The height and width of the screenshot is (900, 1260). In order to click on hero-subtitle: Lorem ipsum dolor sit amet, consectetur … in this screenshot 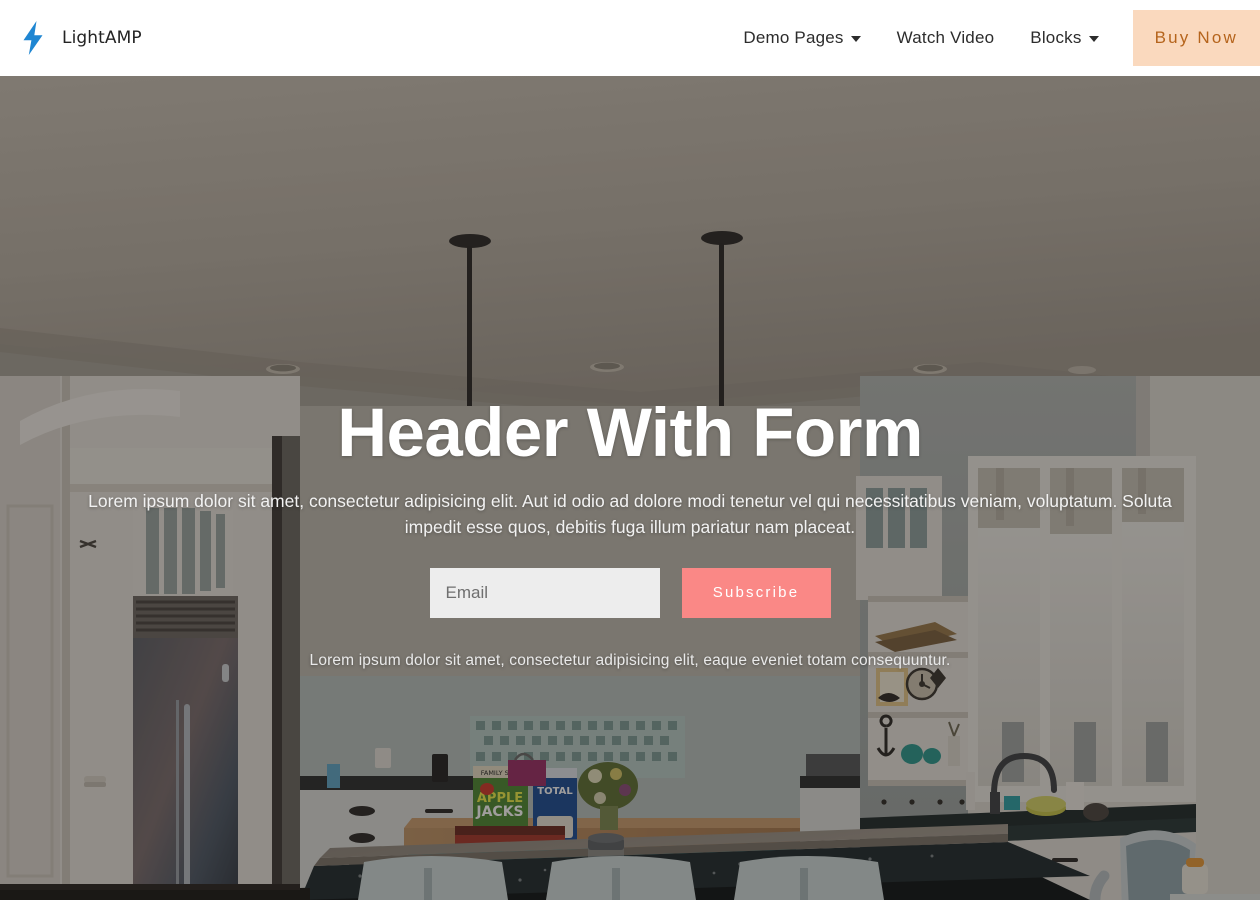, I will do `click(630, 514)`.